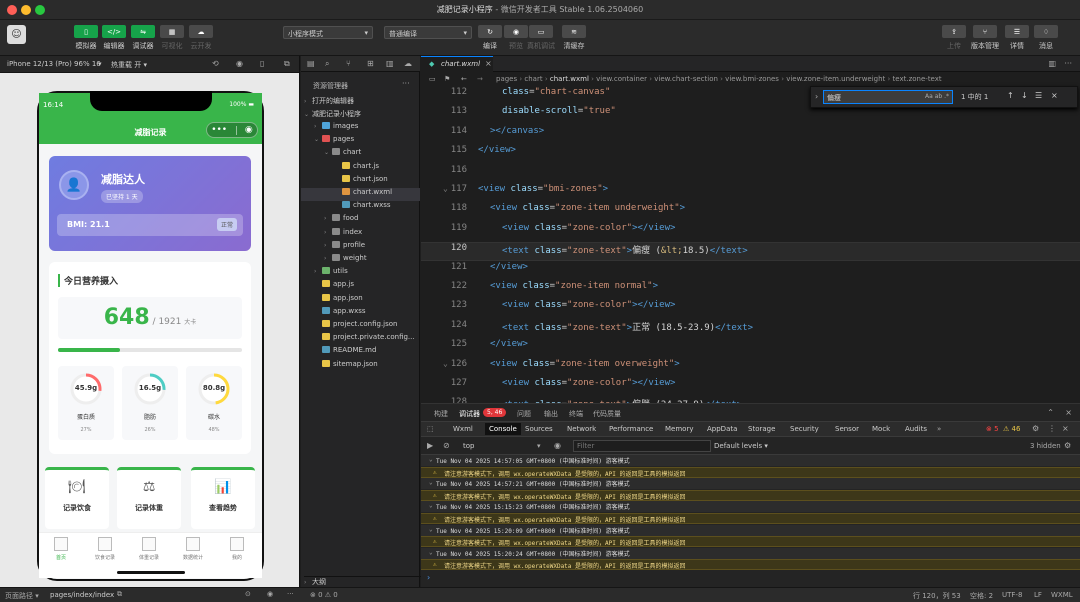 The height and width of the screenshot is (602, 1080). What do you see at coordinates (328, 32) in the screenshot?
I see `mode-select: 小程序模式 ▾` at bounding box center [328, 32].